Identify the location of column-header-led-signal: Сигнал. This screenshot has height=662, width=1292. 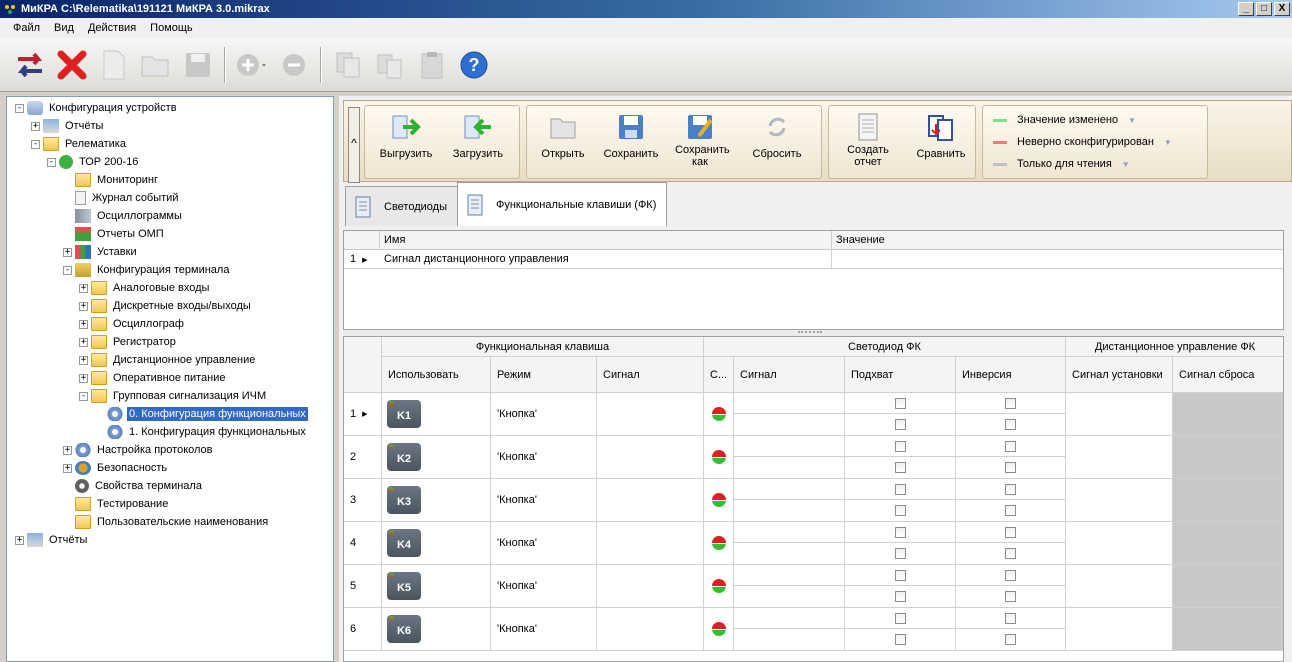
(789, 375).